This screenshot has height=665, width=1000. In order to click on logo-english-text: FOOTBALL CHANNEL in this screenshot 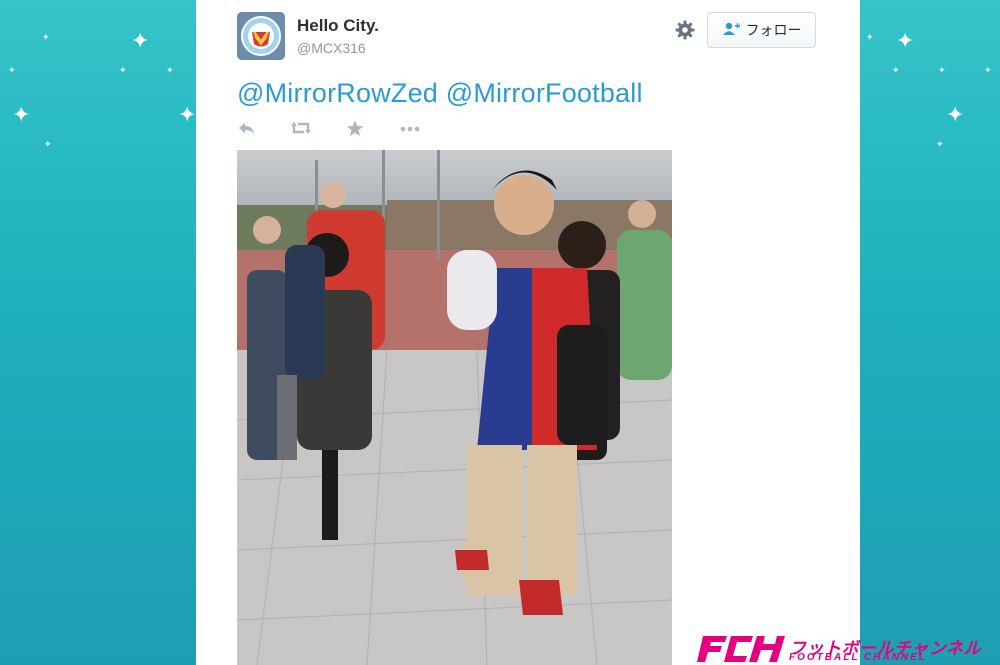, I will do `click(858, 657)`.